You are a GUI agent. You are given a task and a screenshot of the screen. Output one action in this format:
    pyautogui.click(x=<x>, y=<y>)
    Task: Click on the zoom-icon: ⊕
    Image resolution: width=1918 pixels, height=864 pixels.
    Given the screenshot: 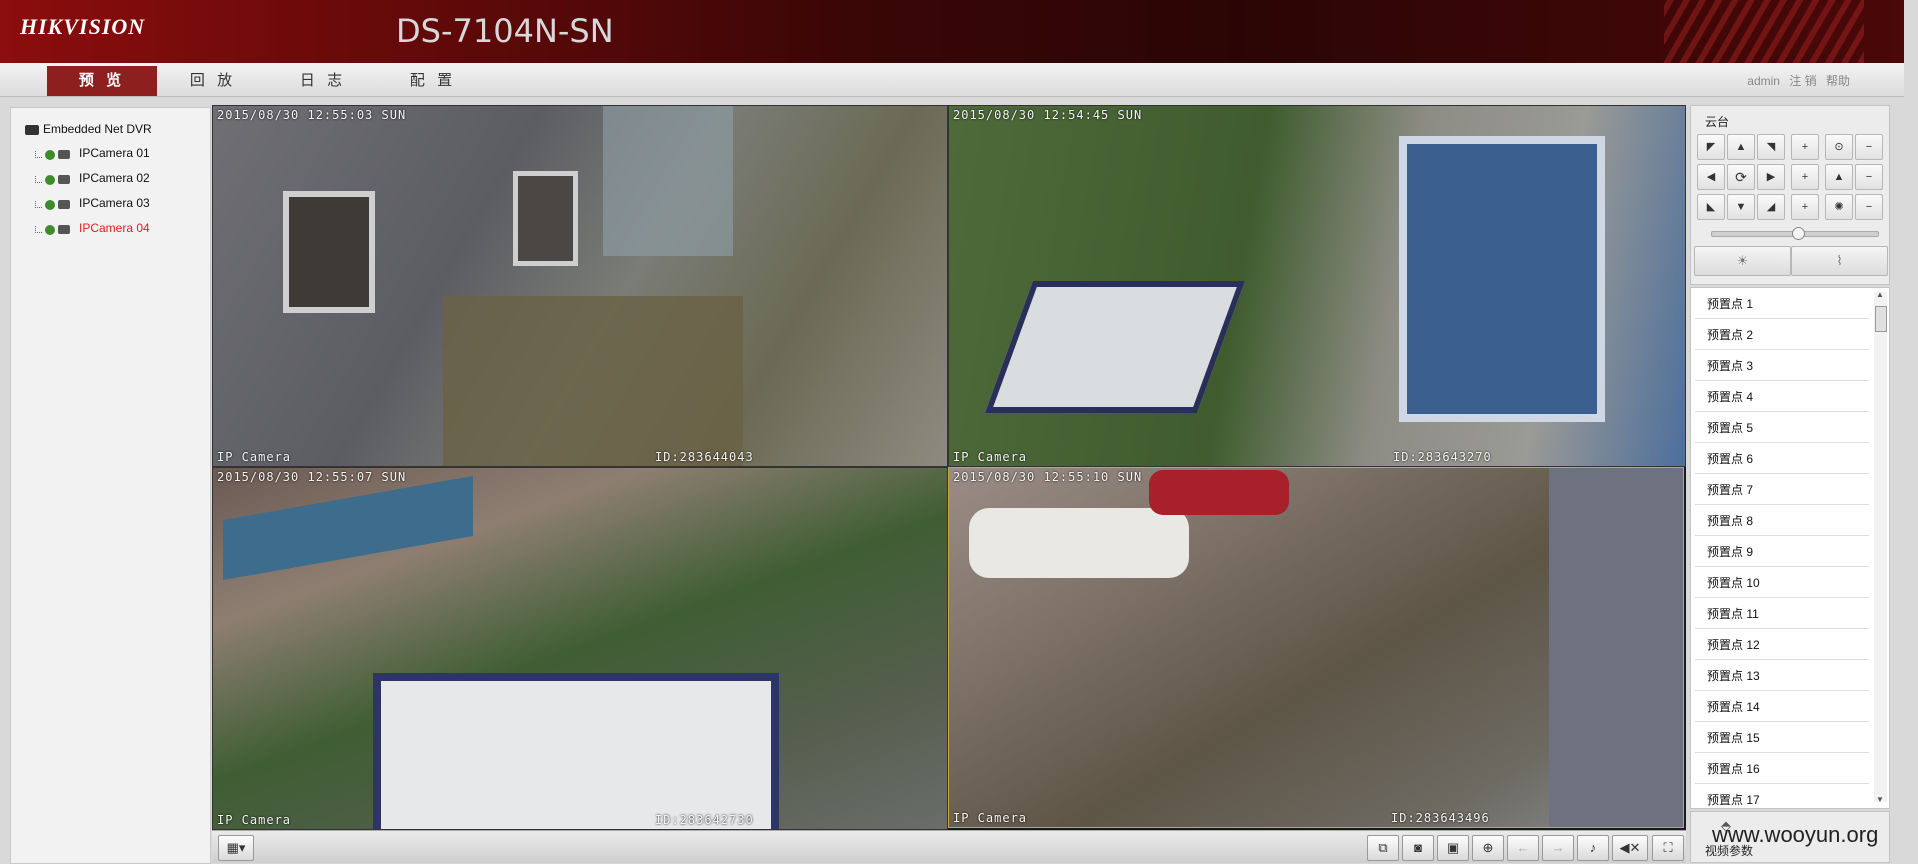 What is the action you would take?
    pyautogui.click(x=1488, y=848)
    